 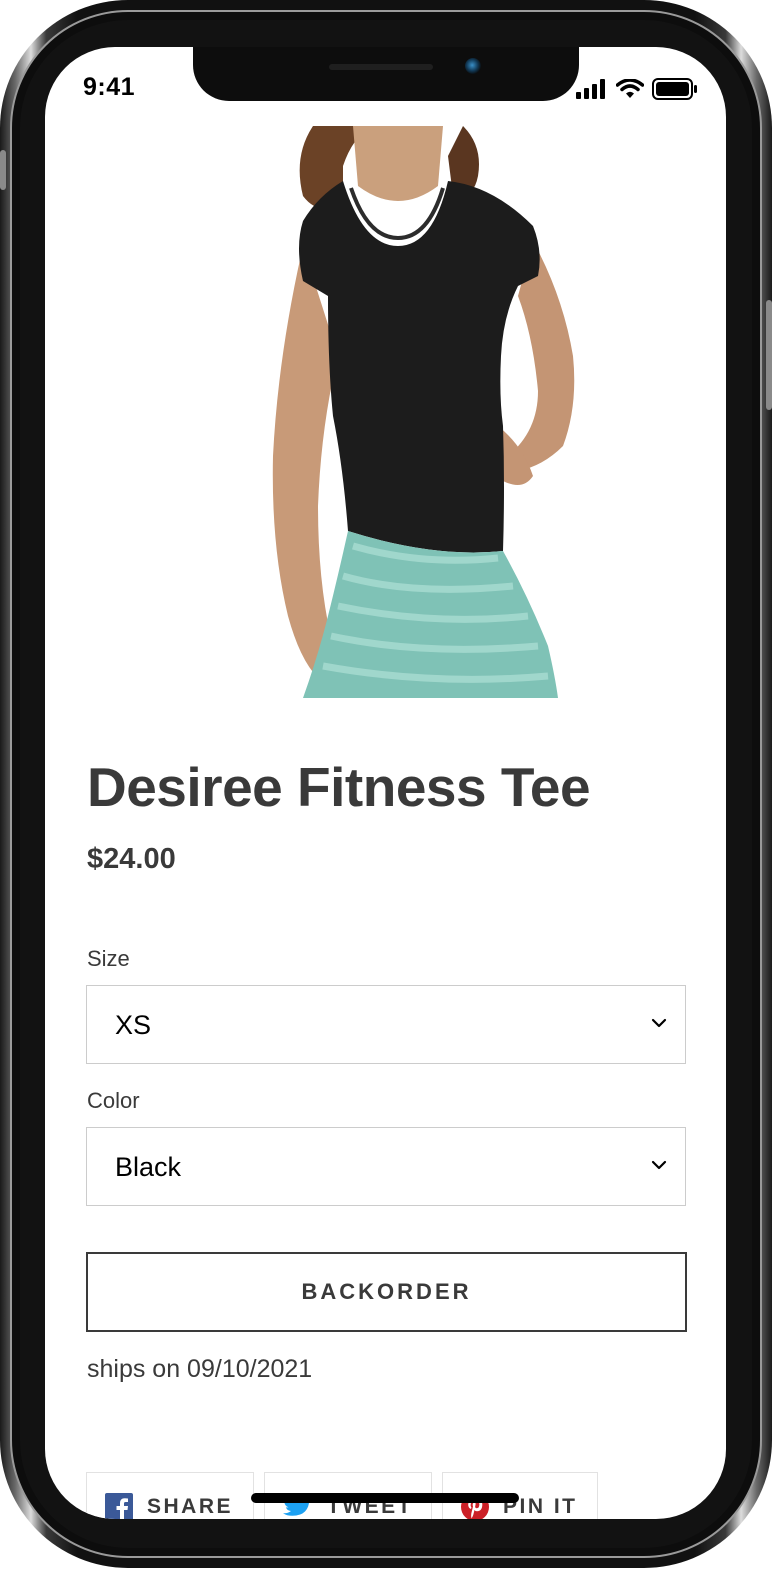 I want to click on signal-icon, so click(x=590, y=89).